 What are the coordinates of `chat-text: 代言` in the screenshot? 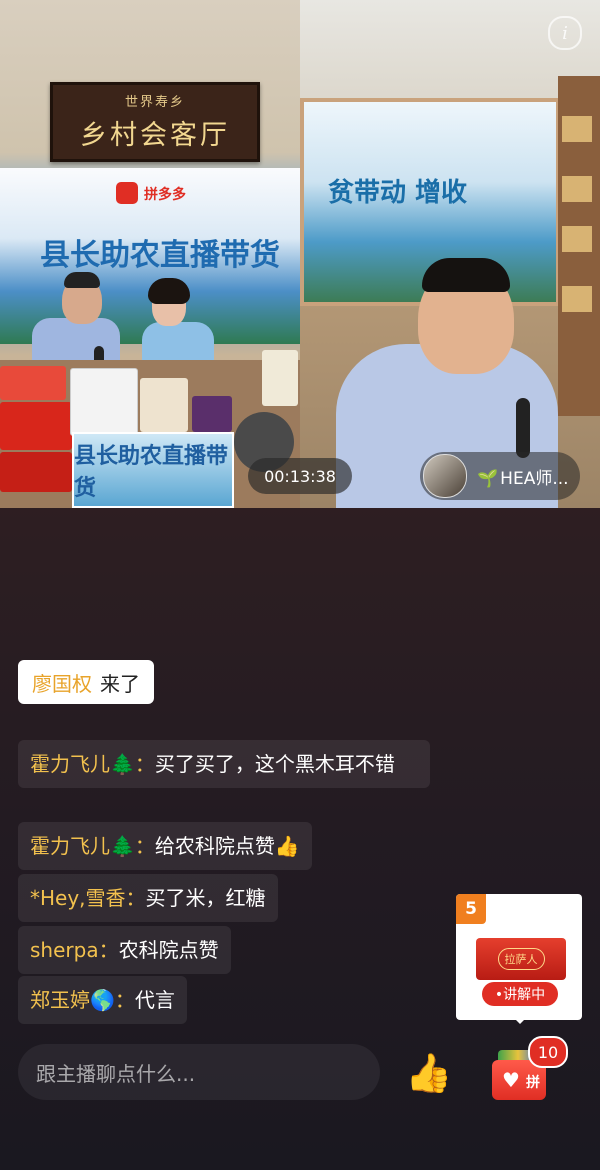 It's located at (154, 1000).